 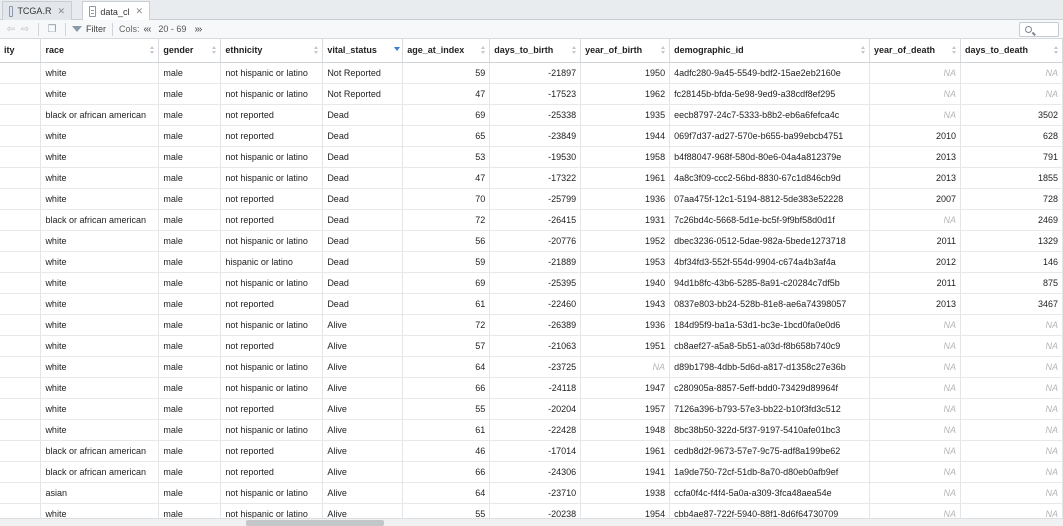 I want to click on table-cell: 184d95f9-ba1a-53d1-bc3e-1bcd0fa0e0d6, so click(x=770, y=325).